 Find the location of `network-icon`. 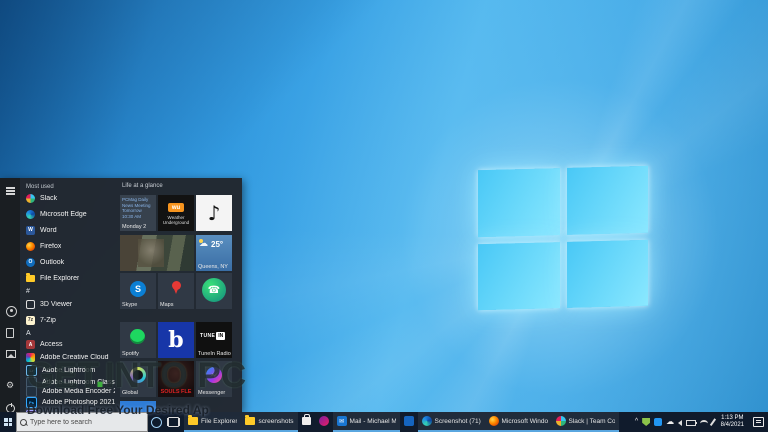

network-icon is located at coordinates (704, 423).